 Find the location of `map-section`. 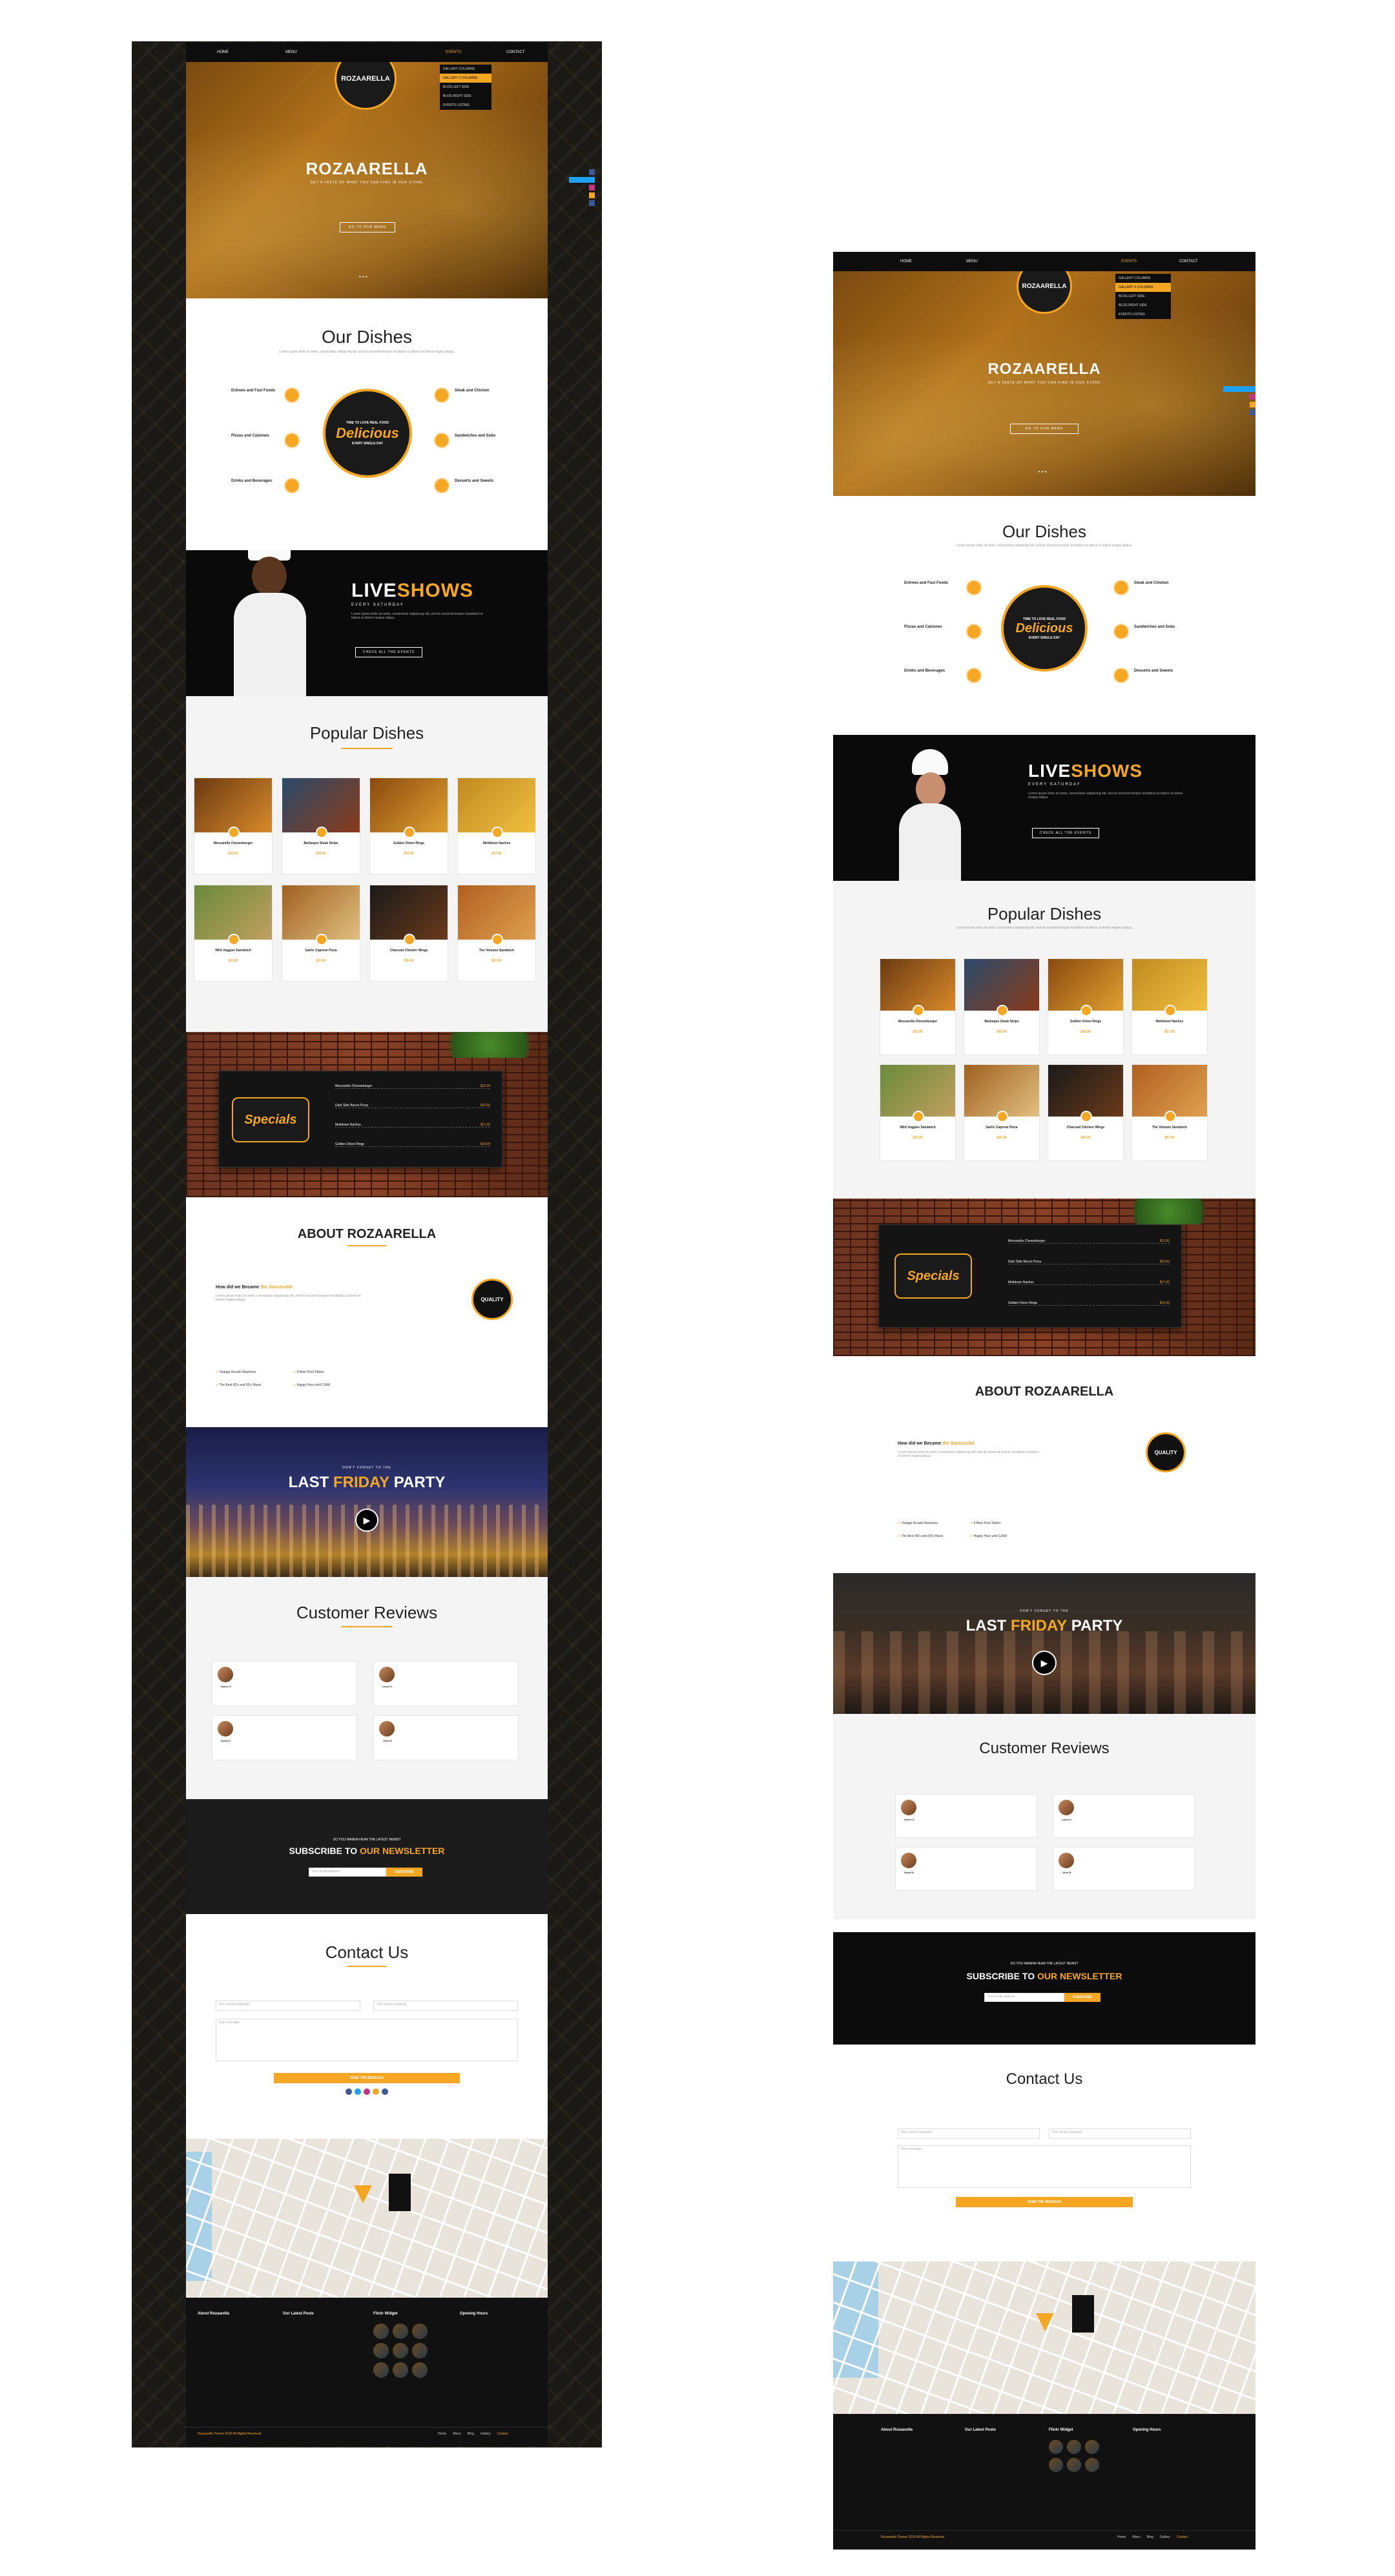

map-section is located at coordinates (367, 2218).